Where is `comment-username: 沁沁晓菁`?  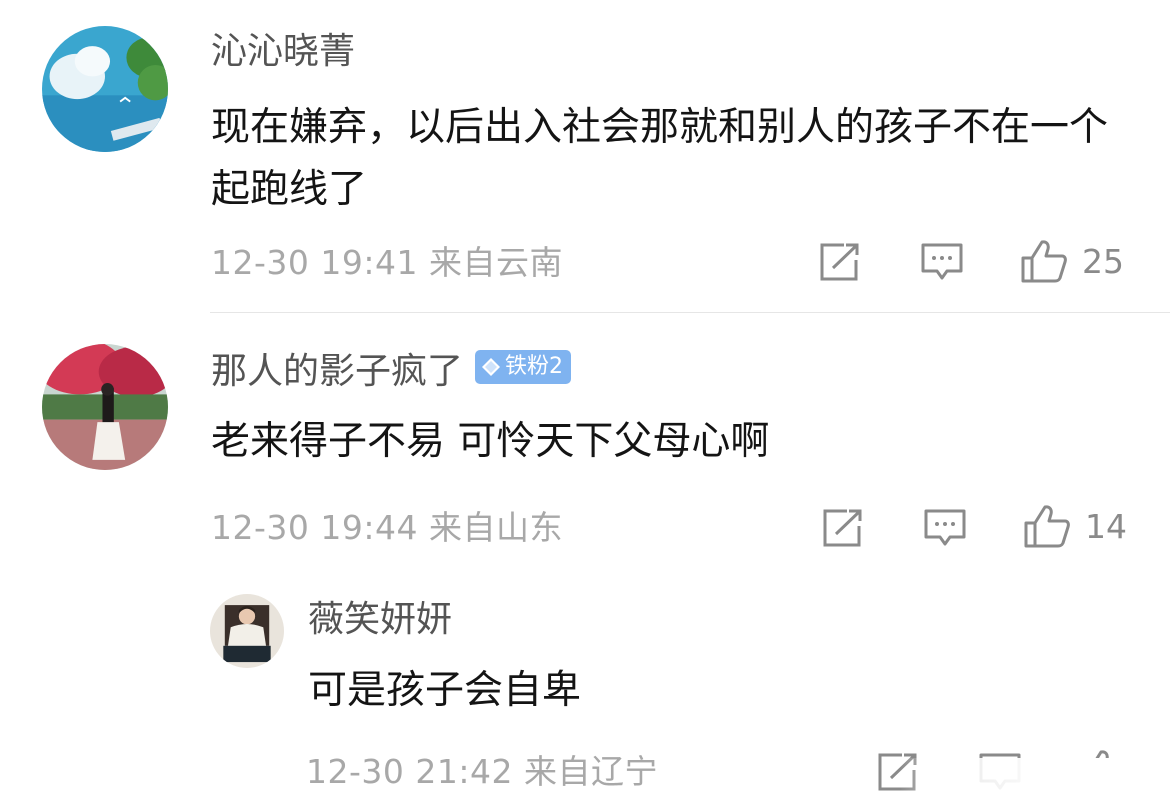 comment-username: 沁沁晓菁 is located at coordinates (283, 52).